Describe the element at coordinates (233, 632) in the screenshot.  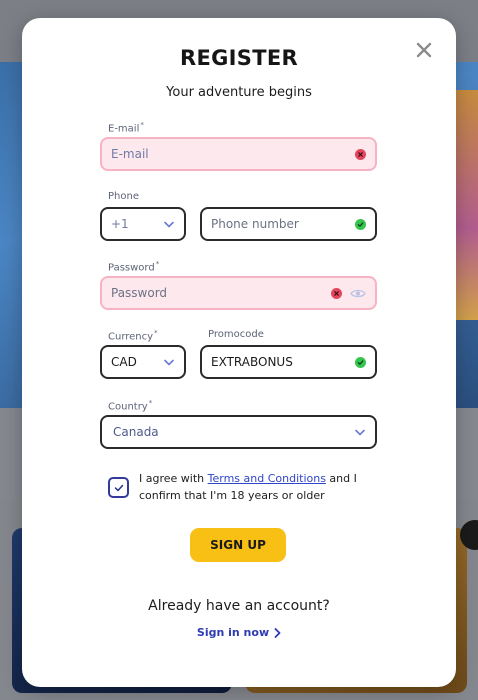
I see `sign-in-label: Sign in now` at that location.